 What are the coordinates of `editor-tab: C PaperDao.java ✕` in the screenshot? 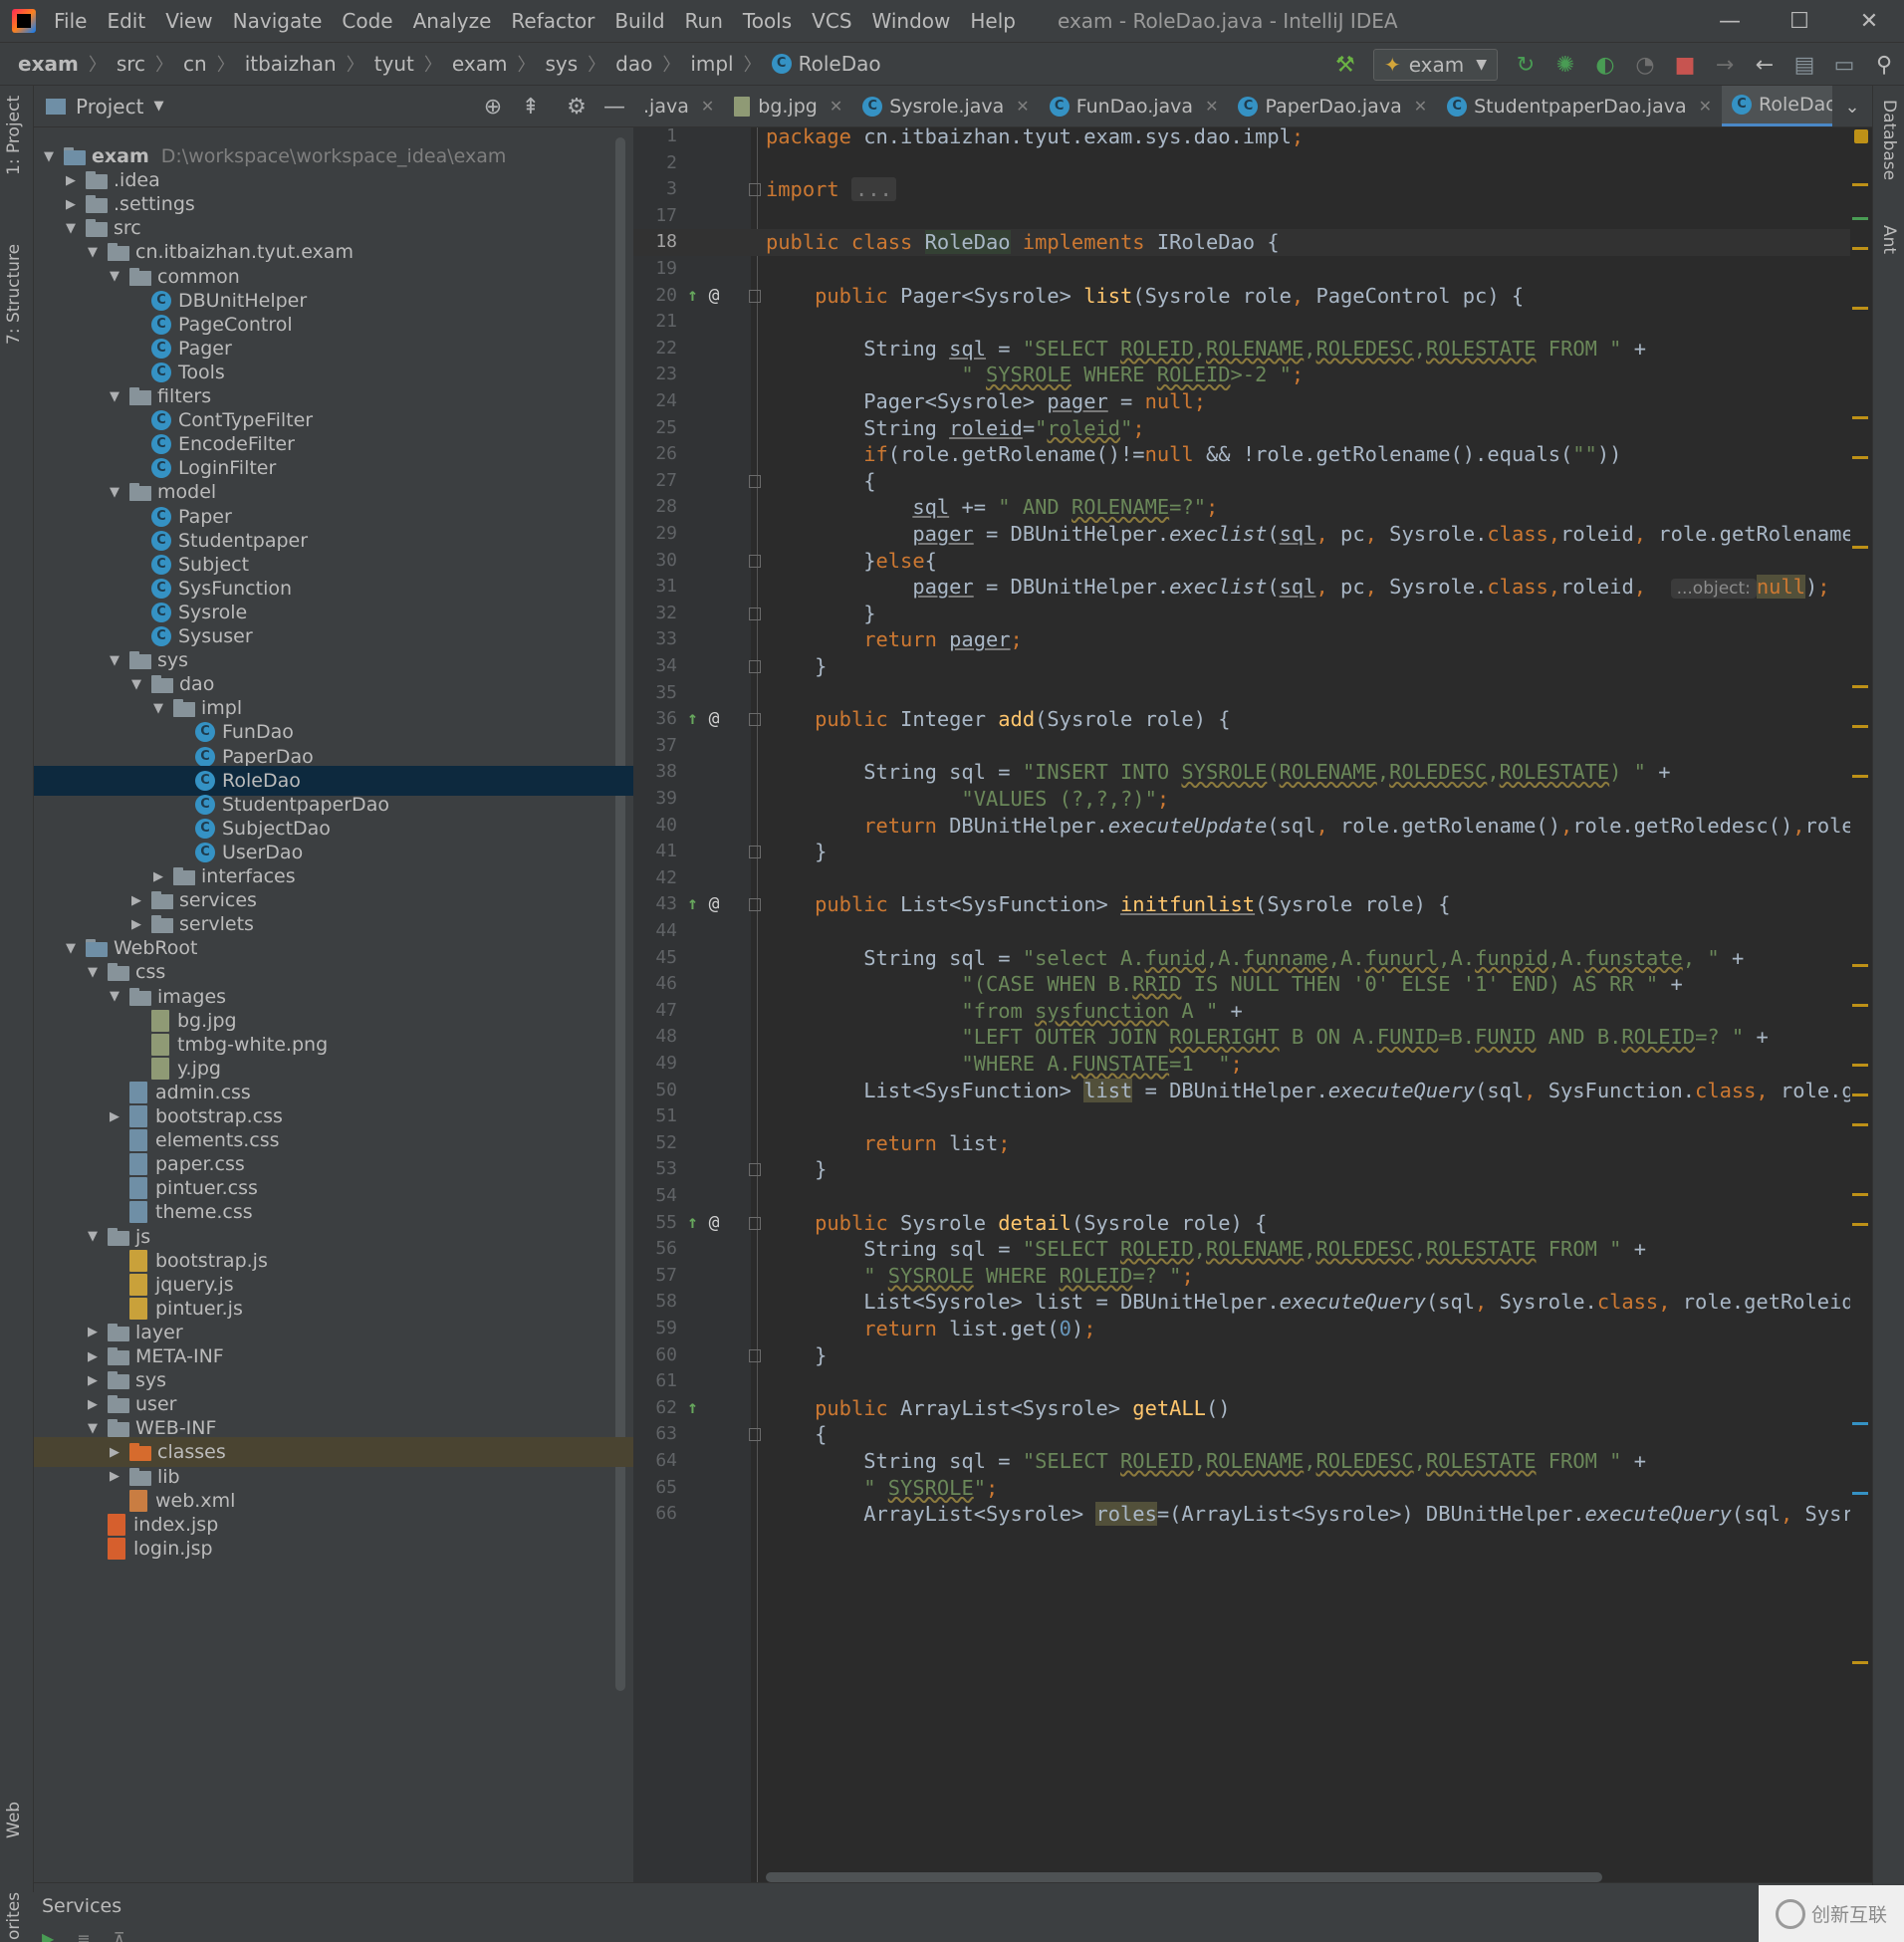 It's located at (1332, 106).